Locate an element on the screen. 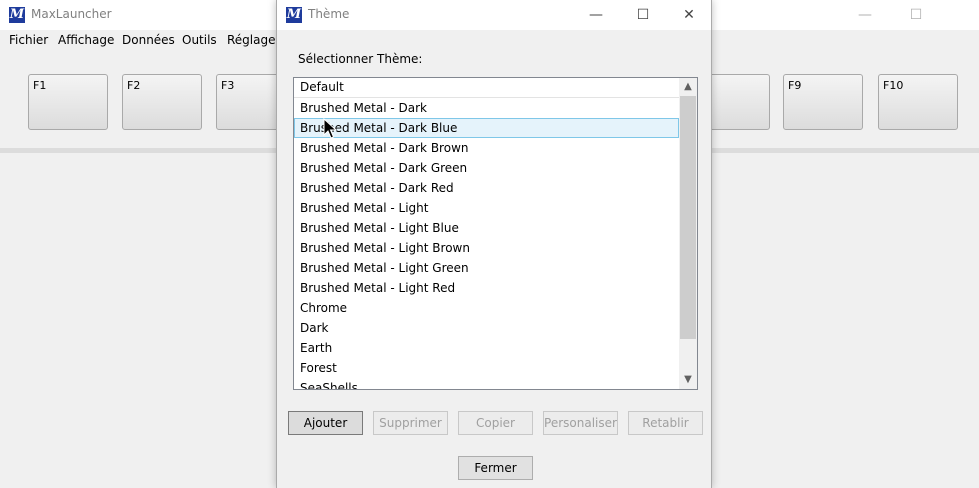 The height and width of the screenshot is (488, 979). menu-reglages: Réglages is located at coordinates (254, 40).